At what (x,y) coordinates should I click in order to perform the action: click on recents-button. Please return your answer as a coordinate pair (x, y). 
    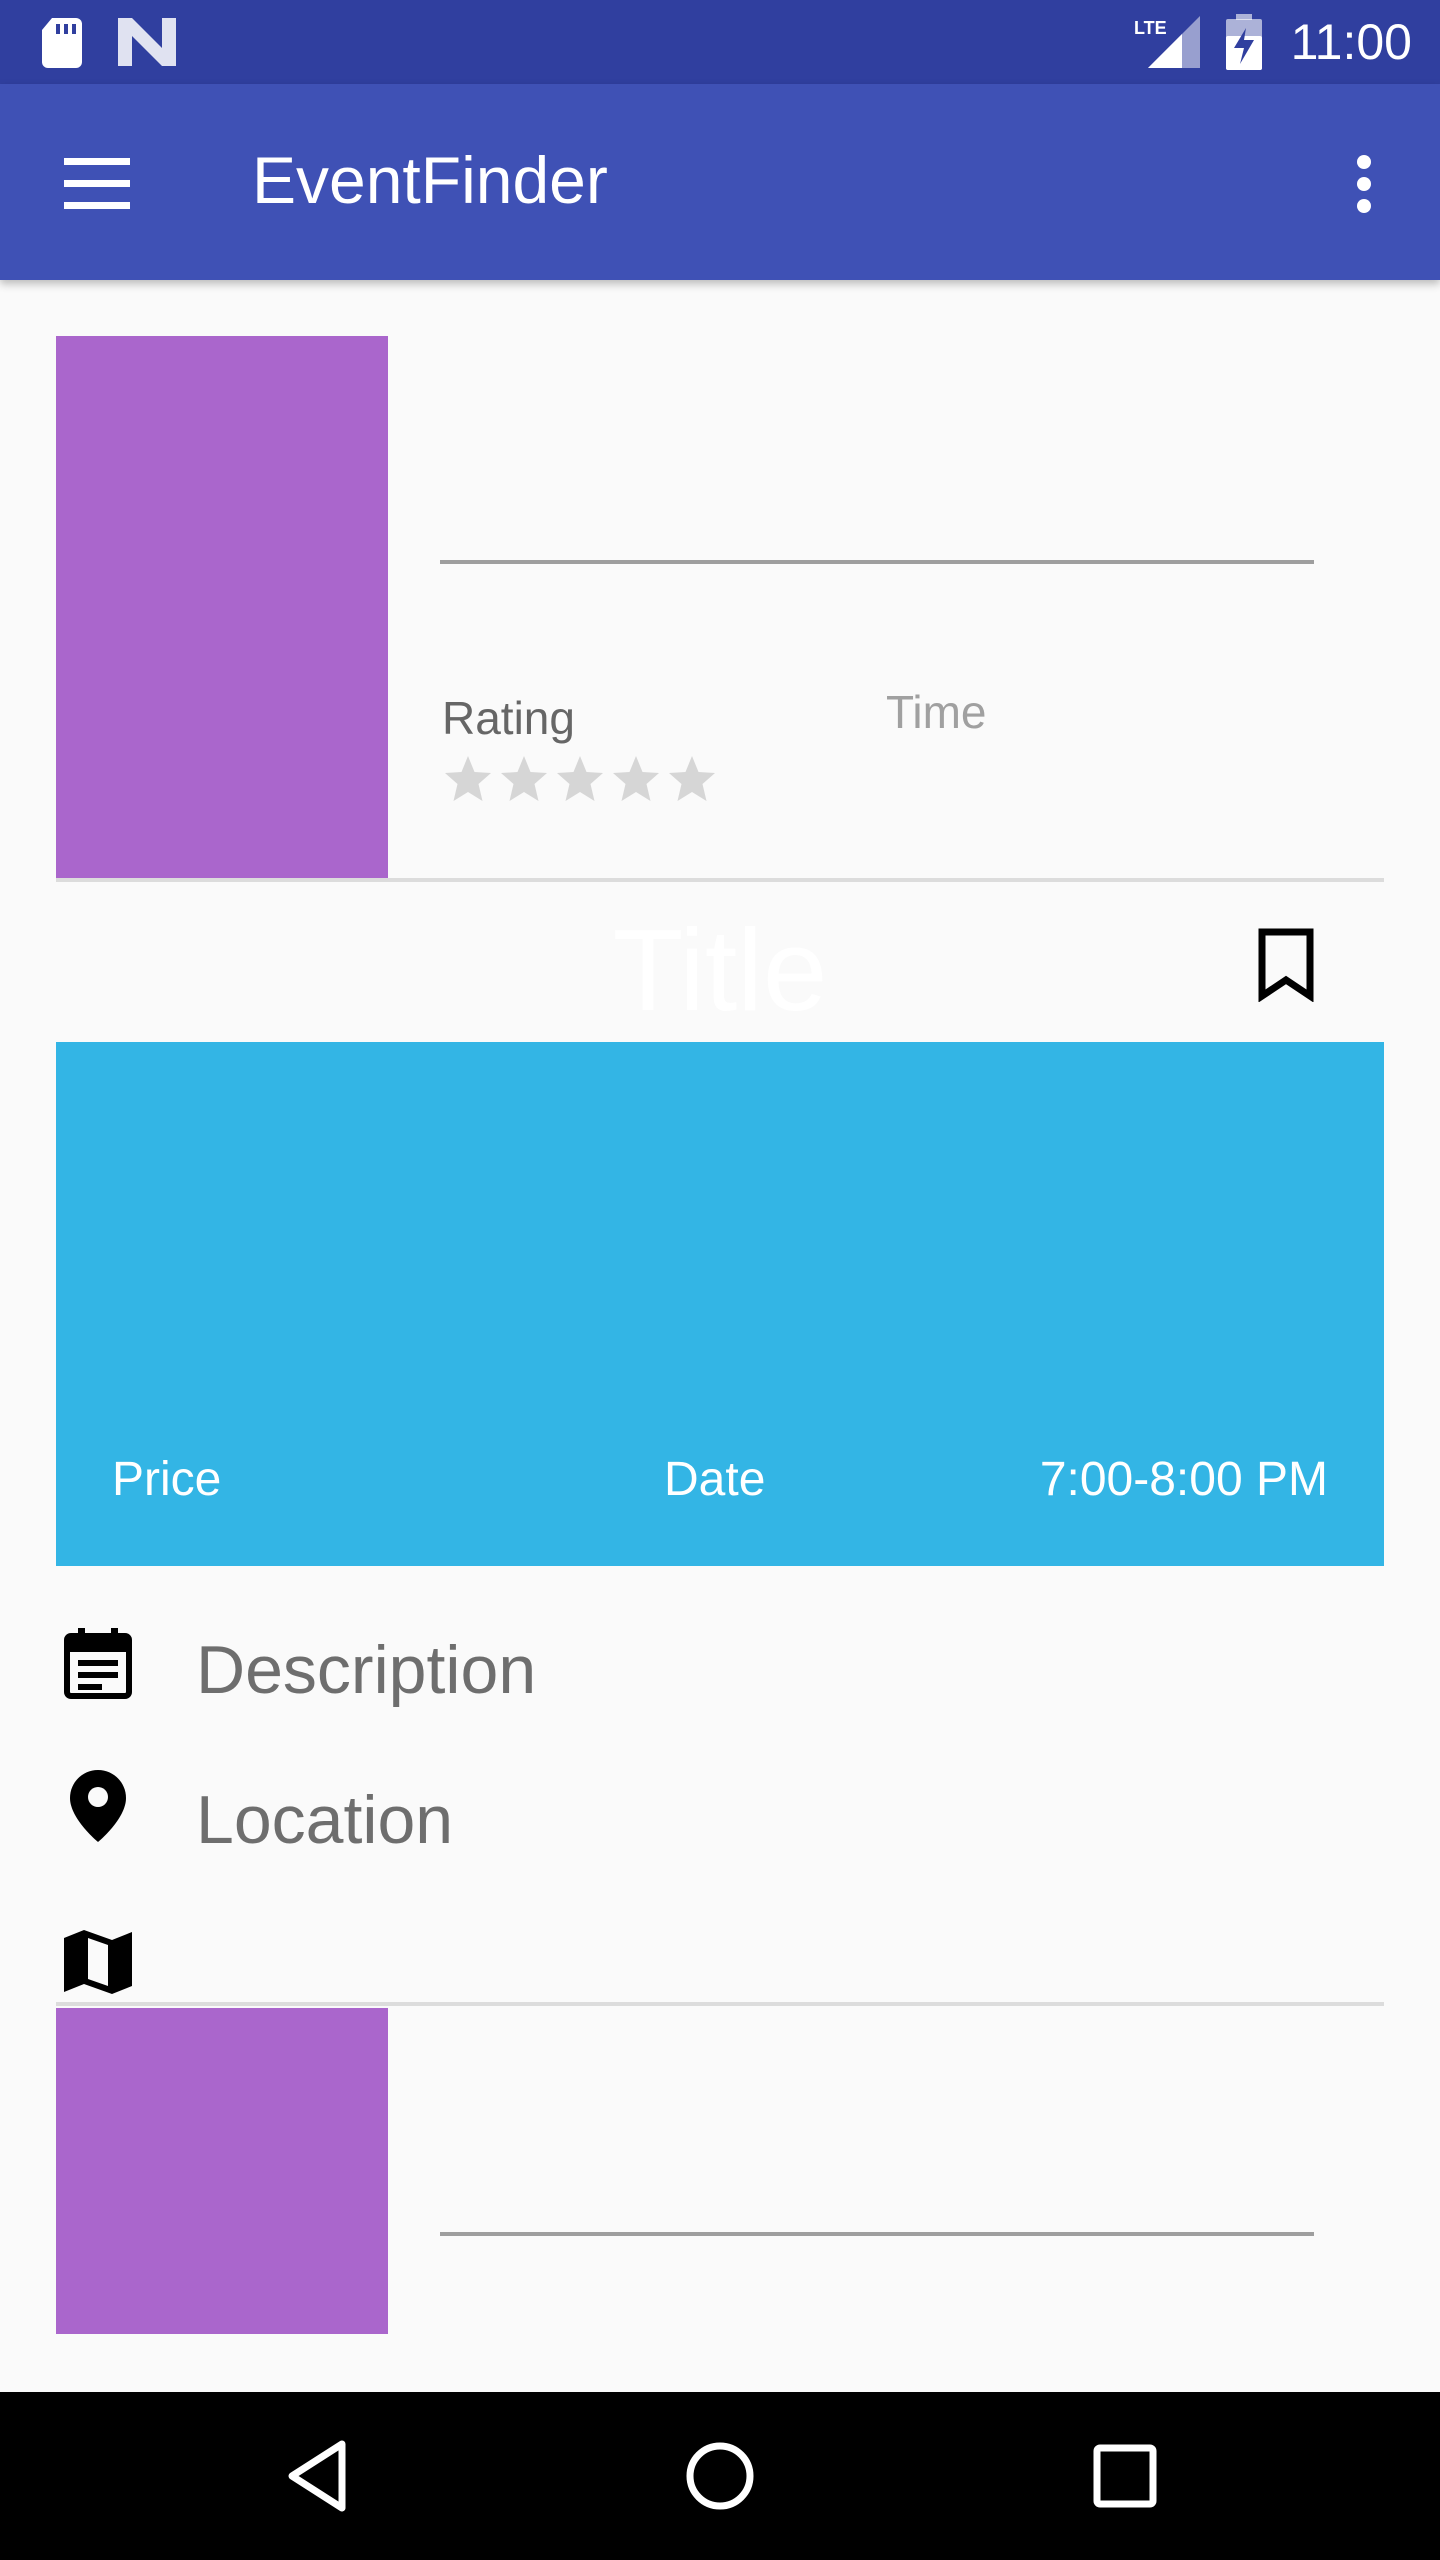
    Looking at the image, I should click on (1125, 2476).